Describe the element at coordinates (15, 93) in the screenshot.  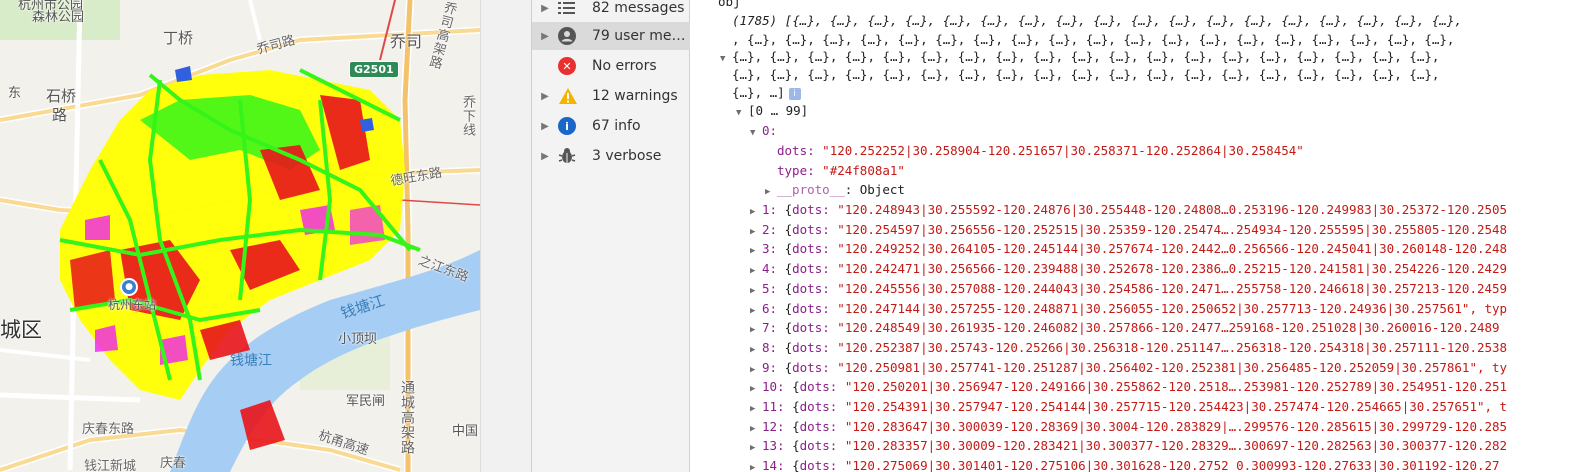
I see `map-label-east: 东` at that location.